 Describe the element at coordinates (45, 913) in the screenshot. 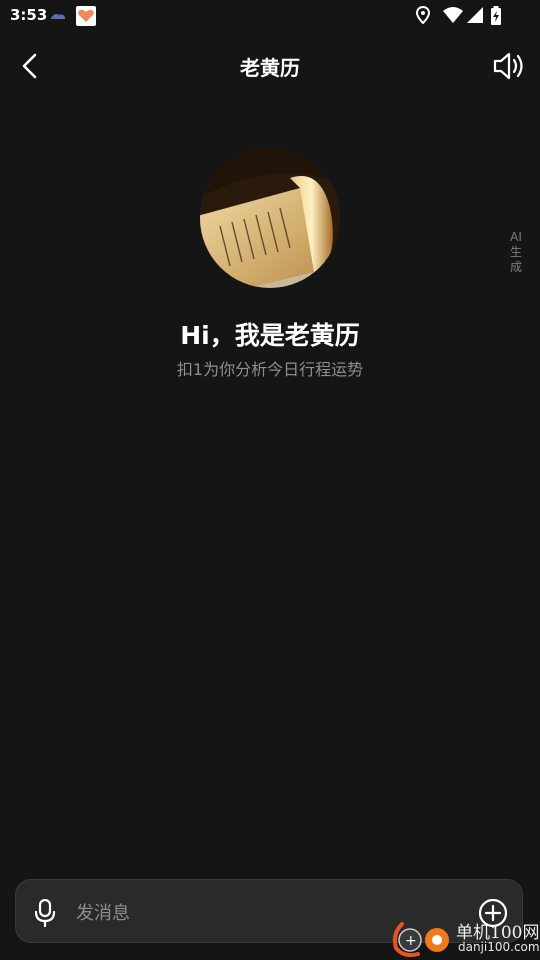

I see `mic-icon` at that location.